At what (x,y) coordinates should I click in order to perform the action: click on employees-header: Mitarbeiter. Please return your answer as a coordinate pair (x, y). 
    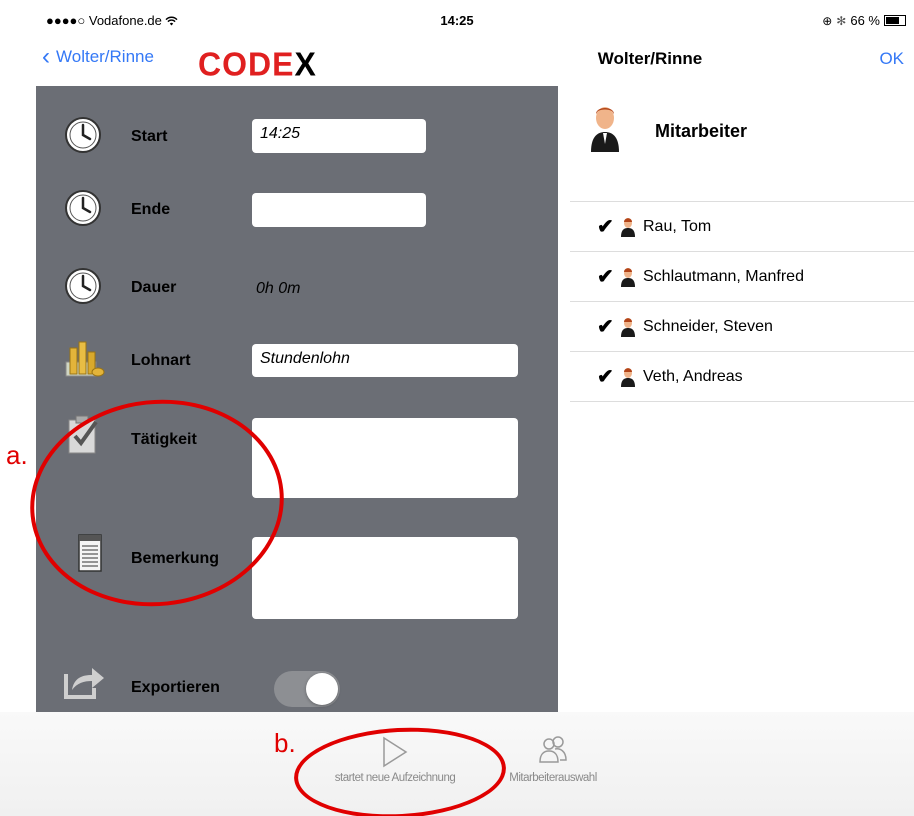
    Looking at the image, I should click on (701, 131).